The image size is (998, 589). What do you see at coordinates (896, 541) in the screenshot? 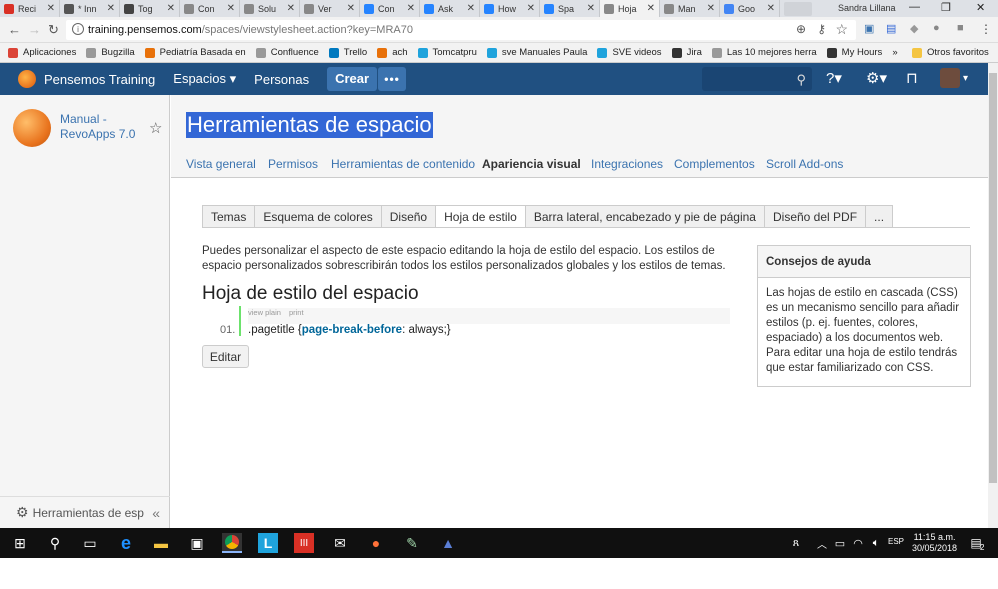
I see `language-indicator: ESP` at bounding box center [896, 541].